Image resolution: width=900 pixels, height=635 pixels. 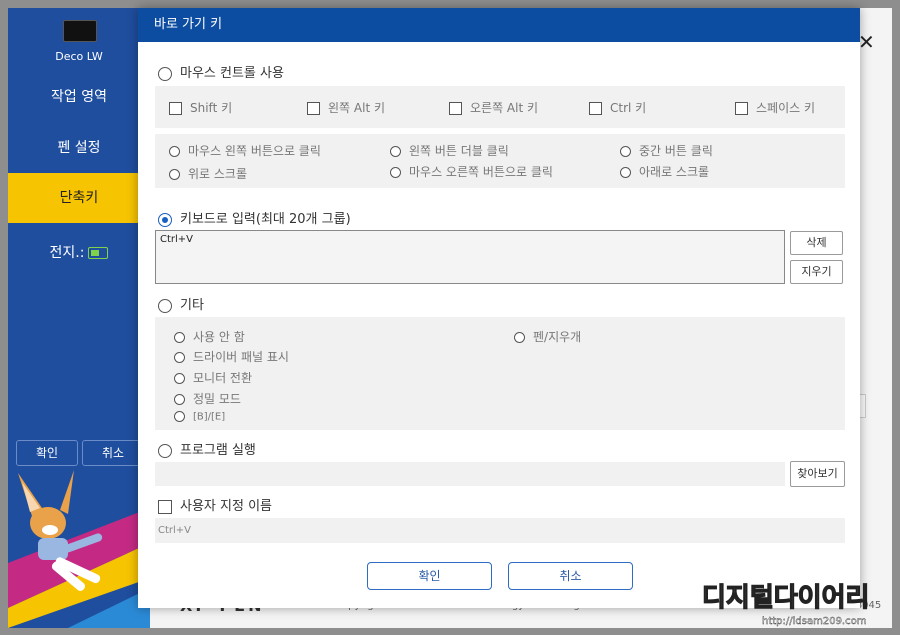 I want to click on left-click-label: 마우스 왼쪽 버튼으로 클릭, so click(x=254, y=151).